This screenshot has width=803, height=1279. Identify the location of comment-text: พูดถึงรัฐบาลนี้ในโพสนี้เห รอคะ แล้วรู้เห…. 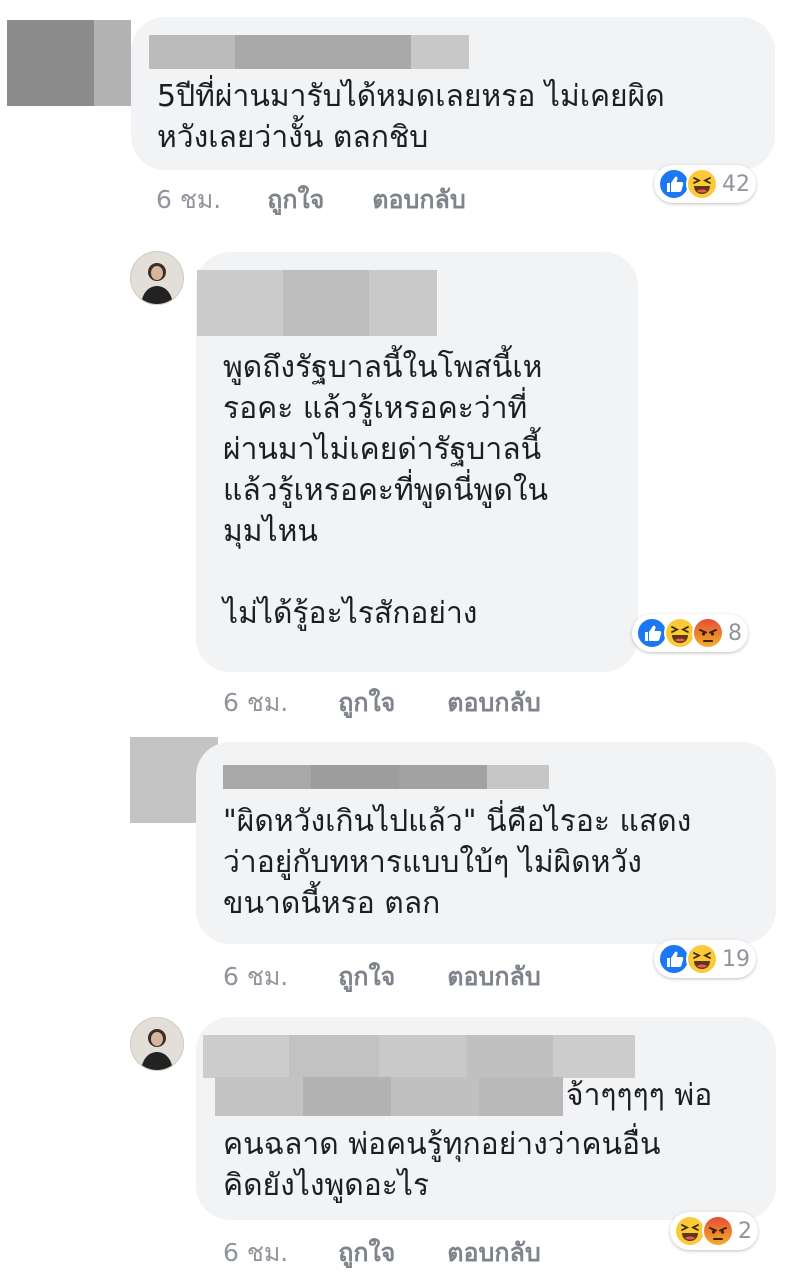
(385, 490).